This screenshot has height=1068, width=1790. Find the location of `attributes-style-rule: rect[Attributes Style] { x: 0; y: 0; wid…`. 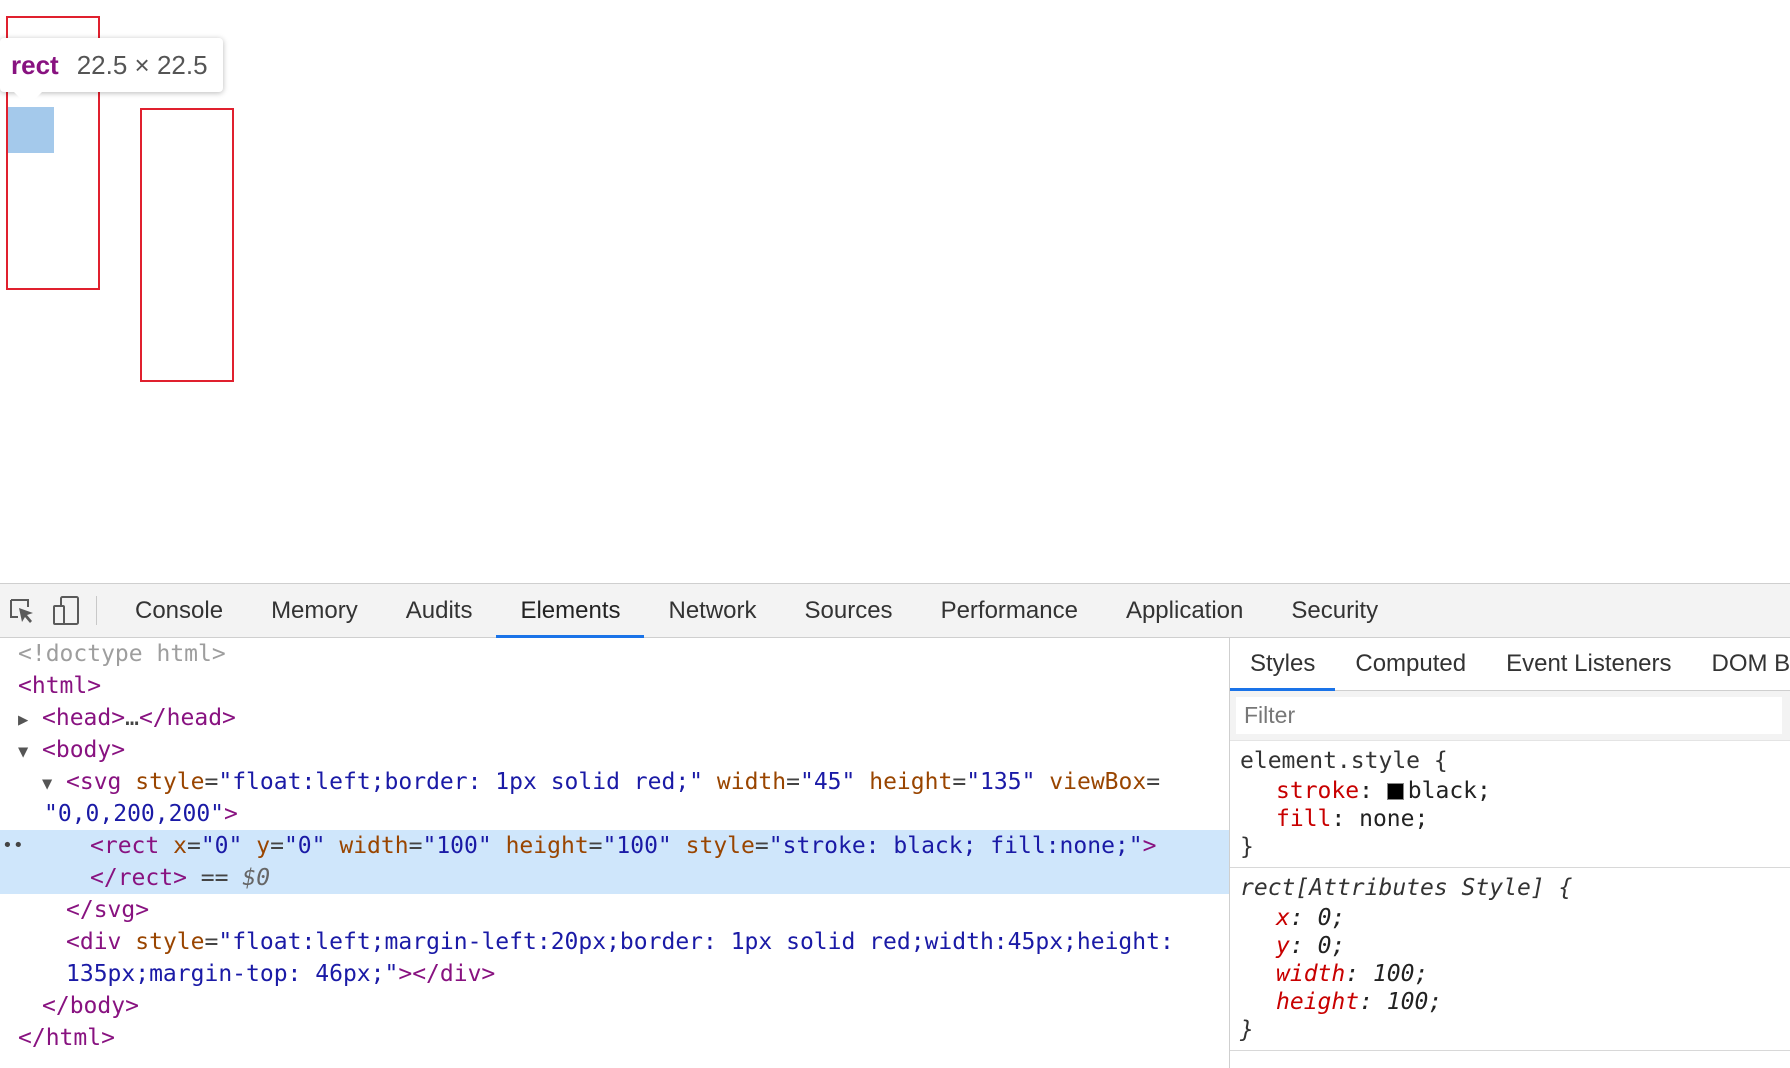

attributes-style-rule: rect[Attributes Style] { x: 0; y: 0; wid… is located at coordinates (1510, 959).